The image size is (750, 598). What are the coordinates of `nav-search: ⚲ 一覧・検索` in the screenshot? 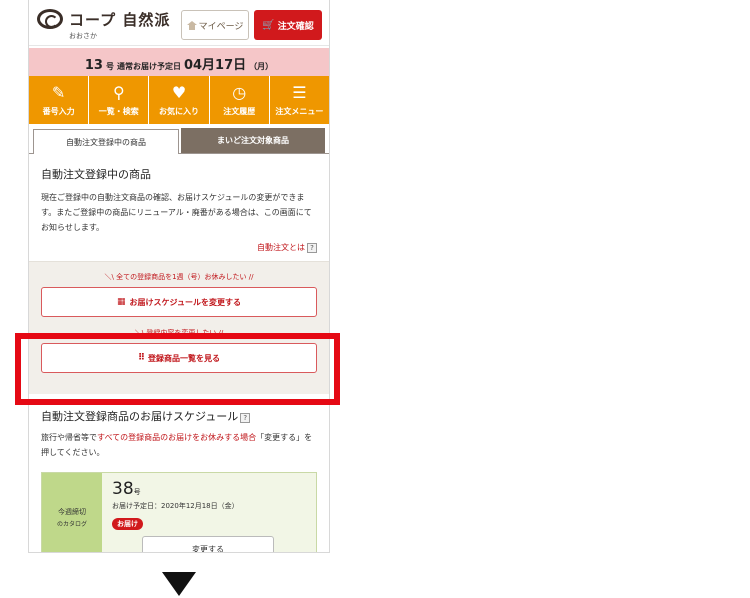 It's located at (119, 100).